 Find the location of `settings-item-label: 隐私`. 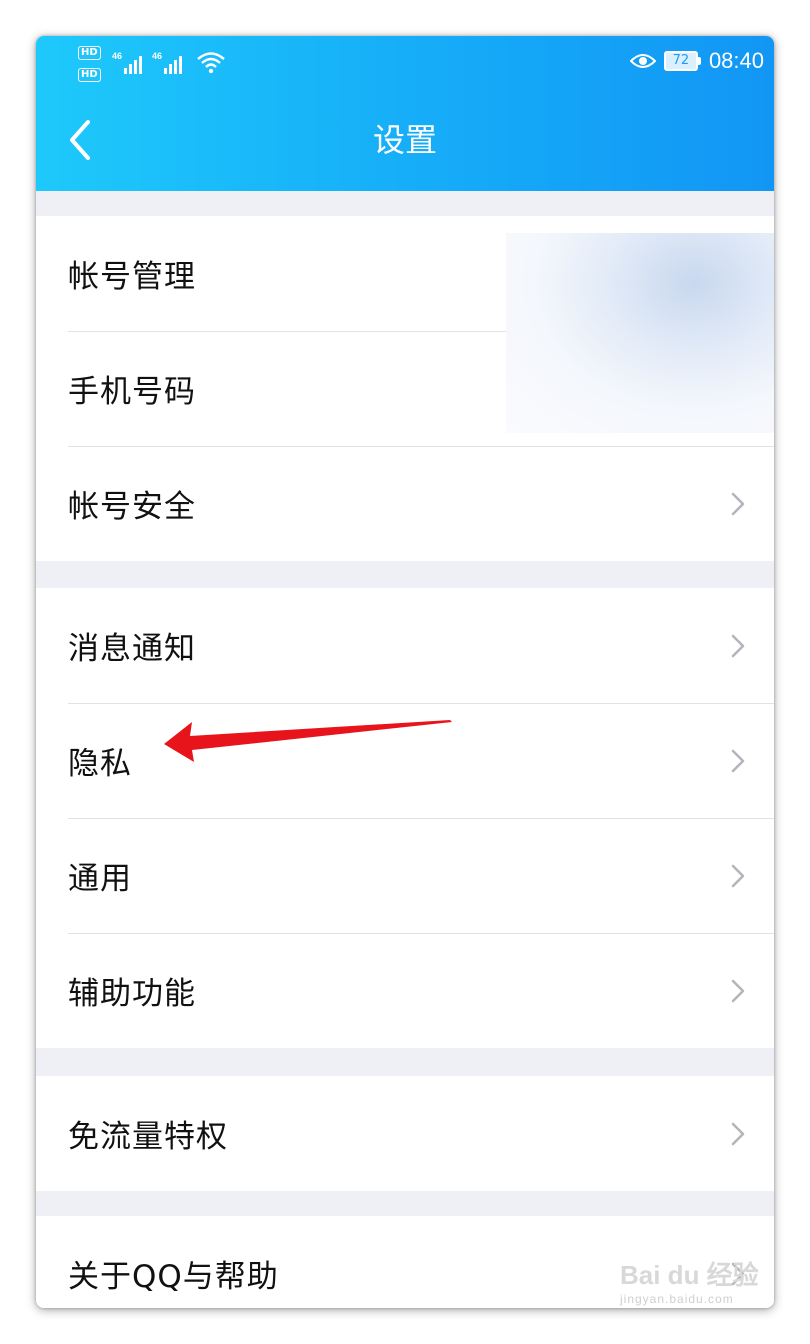

settings-item-label: 隐私 is located at coordinates (100, 764).